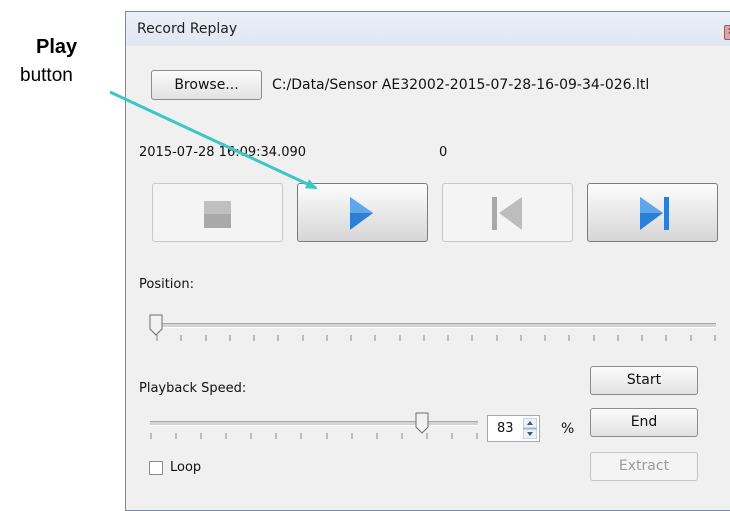 The height and width of the screenshot is (511, 730). I want to click on annotation-text: button, so click(46, 75).